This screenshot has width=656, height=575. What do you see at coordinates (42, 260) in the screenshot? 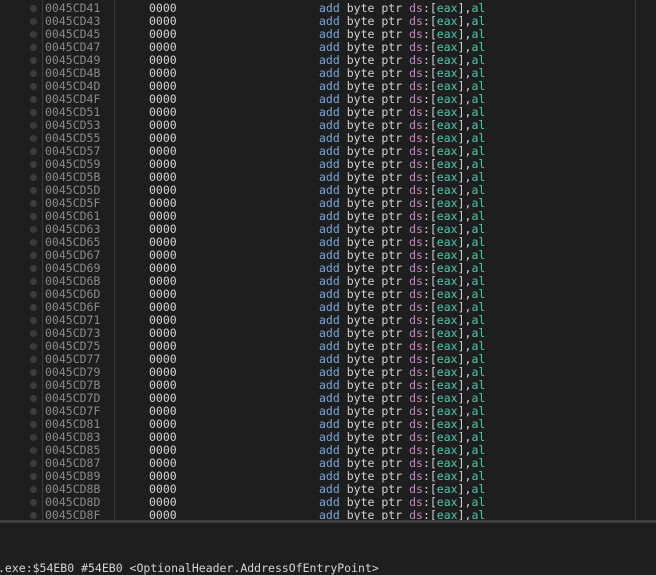
I see `gutter-separator` at bounding box center [42, 260].